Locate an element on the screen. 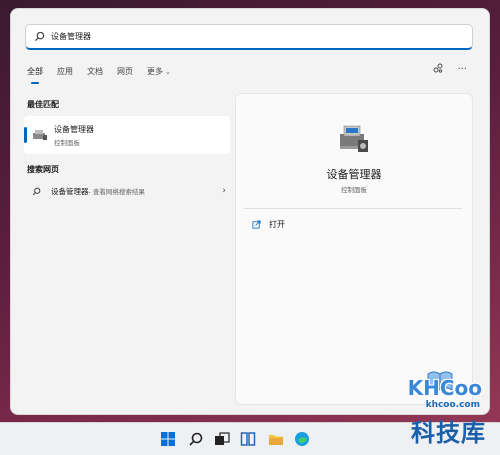 The image size is (500, 455). open-icon is located at coordinates (256, 224).